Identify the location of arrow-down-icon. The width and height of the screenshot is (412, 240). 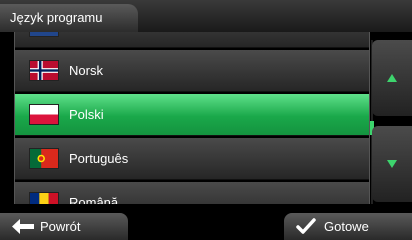
(392, 164).